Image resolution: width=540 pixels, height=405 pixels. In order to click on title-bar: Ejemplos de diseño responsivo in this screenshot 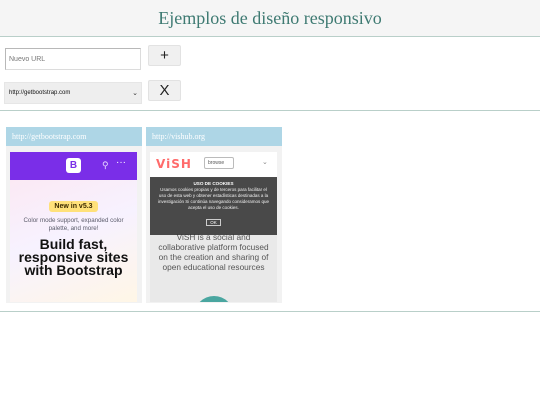, I will do `click(270, 18)`.